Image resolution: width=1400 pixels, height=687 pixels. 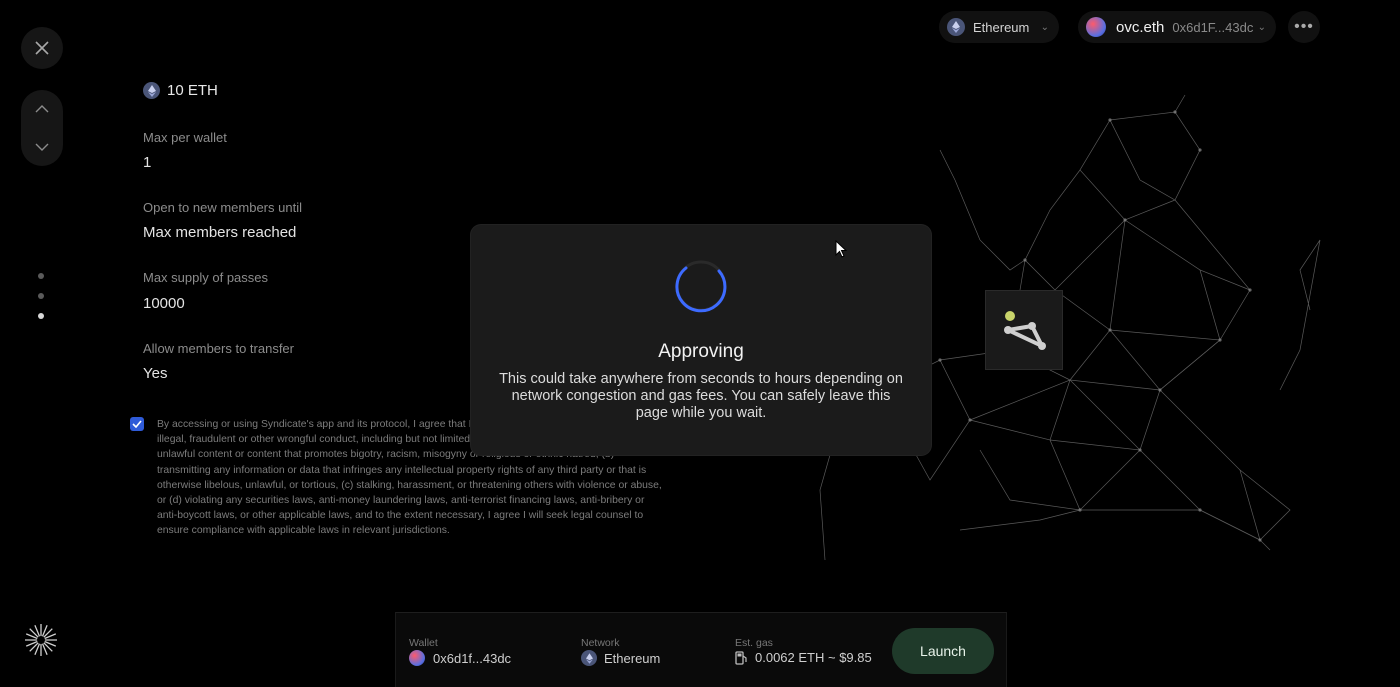 I want to click on close-button, so click(x=42, y=48).